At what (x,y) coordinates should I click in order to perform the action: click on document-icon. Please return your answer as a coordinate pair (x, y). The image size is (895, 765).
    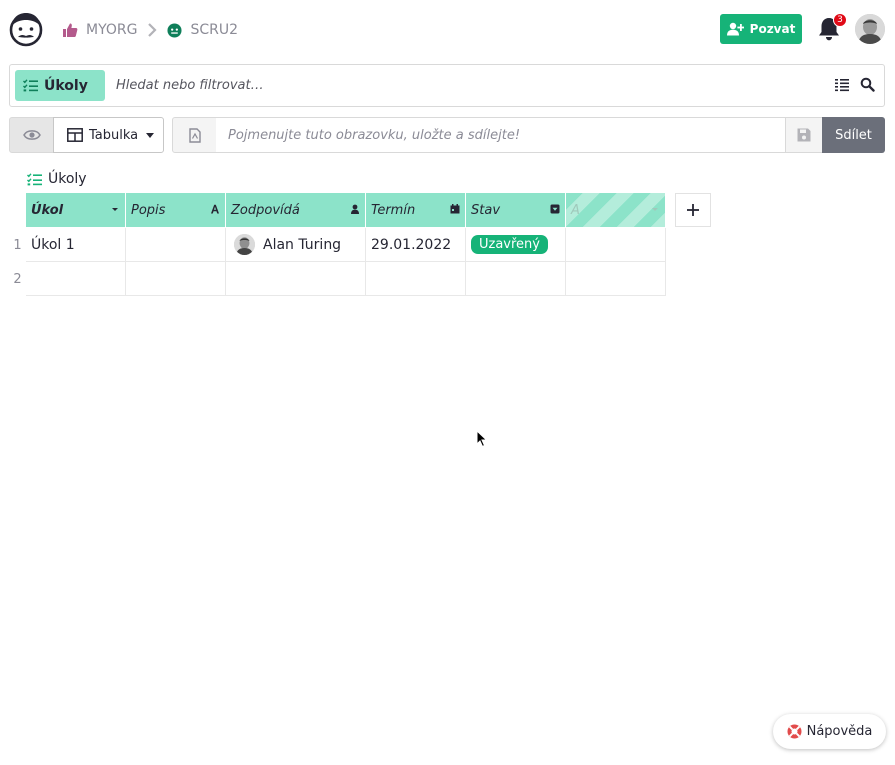
    Looking at the image, I should click on (194, 135).